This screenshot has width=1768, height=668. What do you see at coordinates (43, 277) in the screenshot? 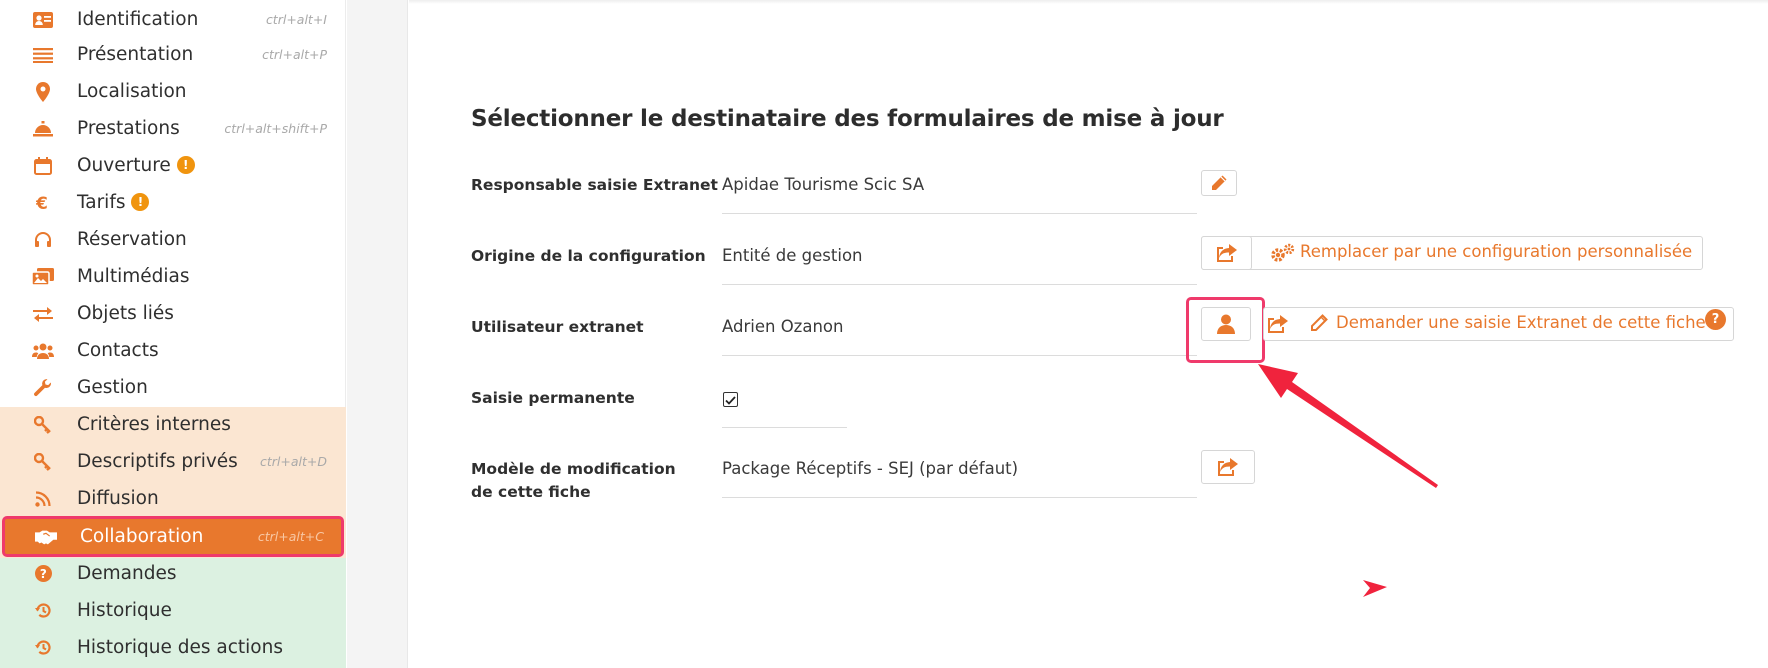
I see `images-icon` at bounding box center [43, 277].